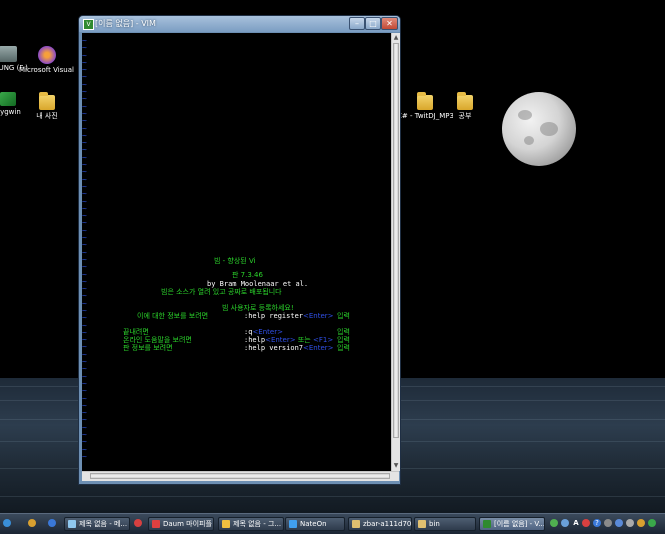 This screenshot has width=665, height=534. I want to click on tray-ime-icon: A, so click(576, 523).